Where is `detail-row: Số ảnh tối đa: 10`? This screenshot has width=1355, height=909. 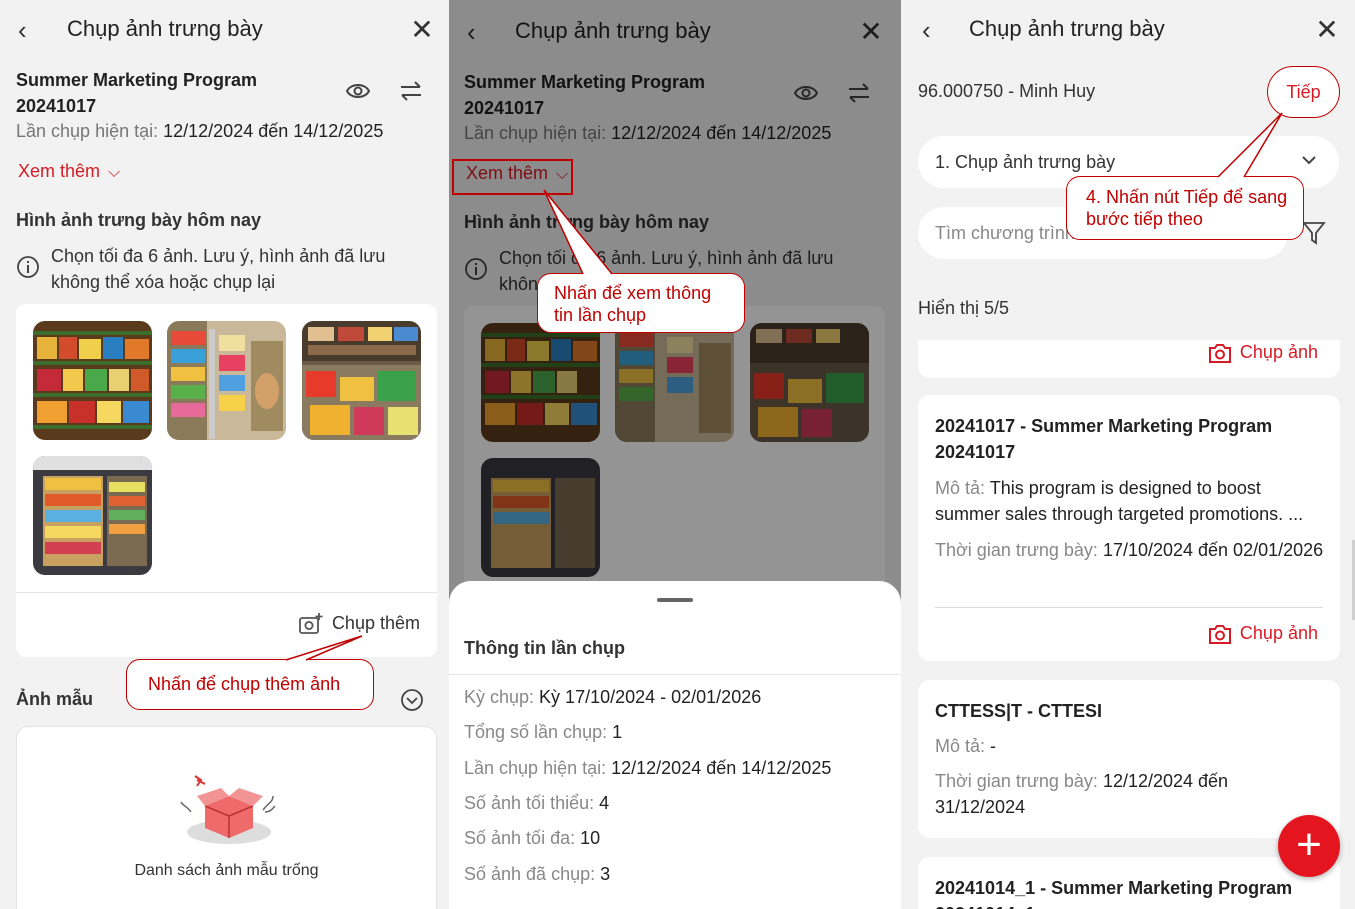 detail-row: Số ảnh tối đa: 10 is located at coordinates (532, 838).